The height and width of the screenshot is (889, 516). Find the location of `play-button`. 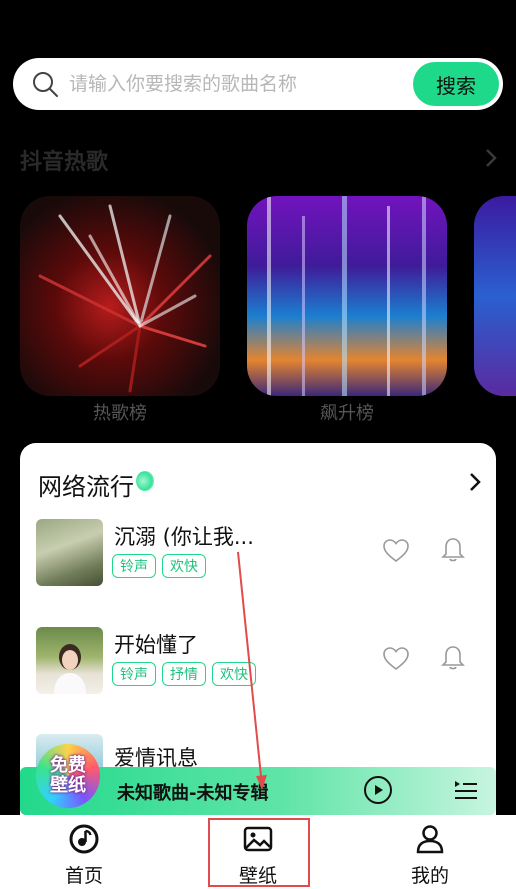

play-button is located at coordinates (378, 790).